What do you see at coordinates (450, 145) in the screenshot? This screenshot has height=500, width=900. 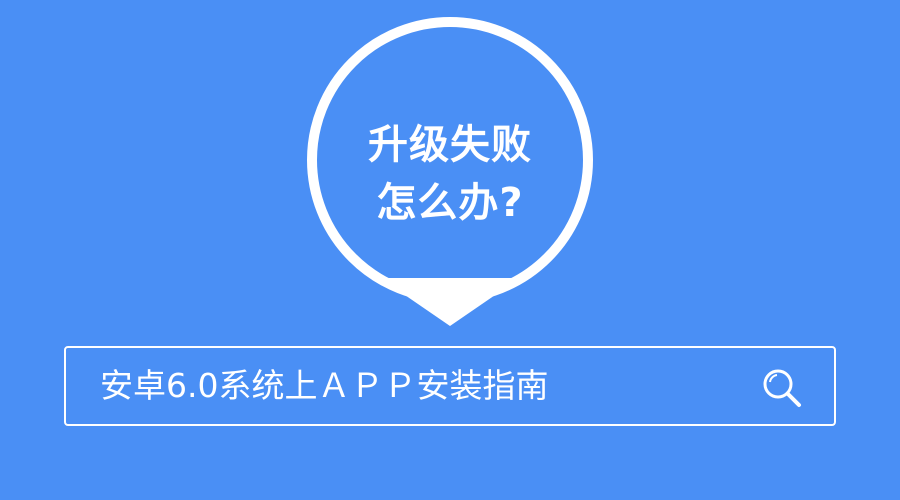 I see `pin-heading-line1: 升级失败` at bounding box center [450, 145].